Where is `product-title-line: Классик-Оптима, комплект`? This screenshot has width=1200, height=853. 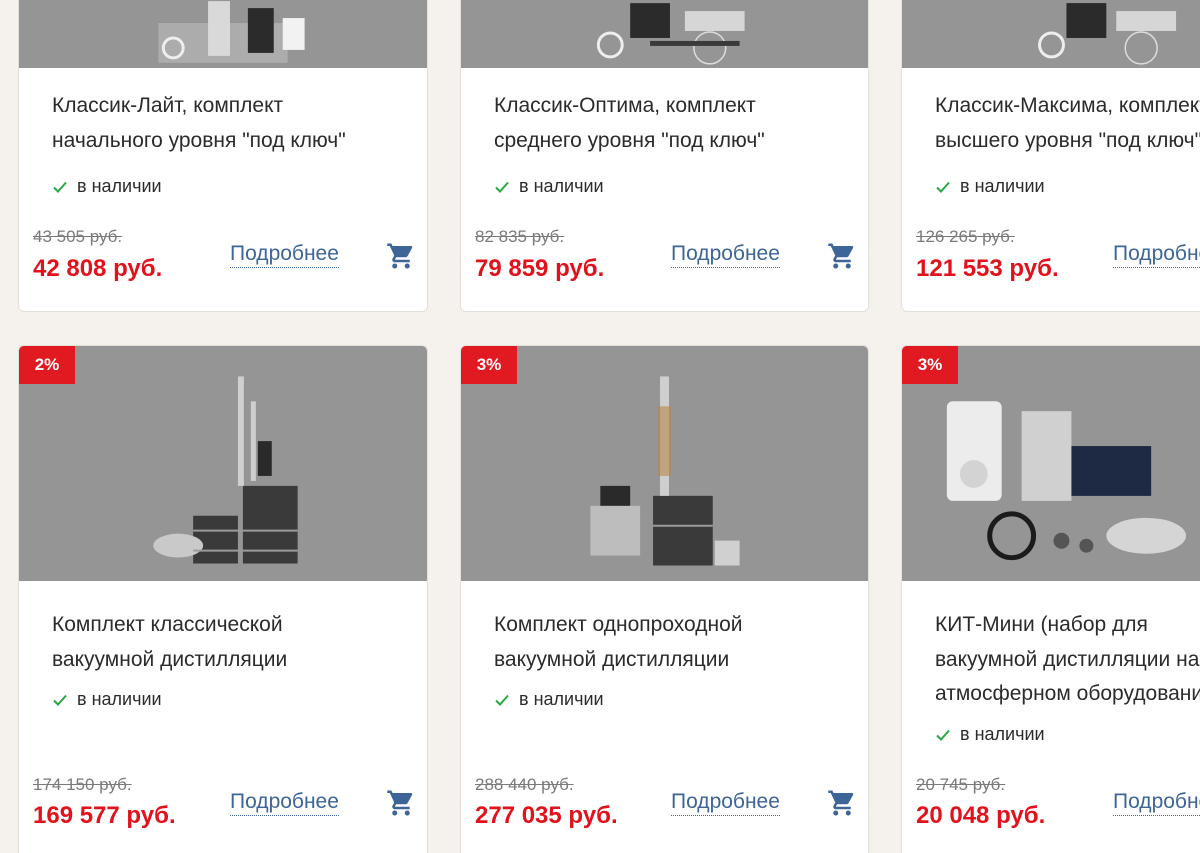
product-title-line: Классик-Оптима, комплект is located at coordinates (676, 106).